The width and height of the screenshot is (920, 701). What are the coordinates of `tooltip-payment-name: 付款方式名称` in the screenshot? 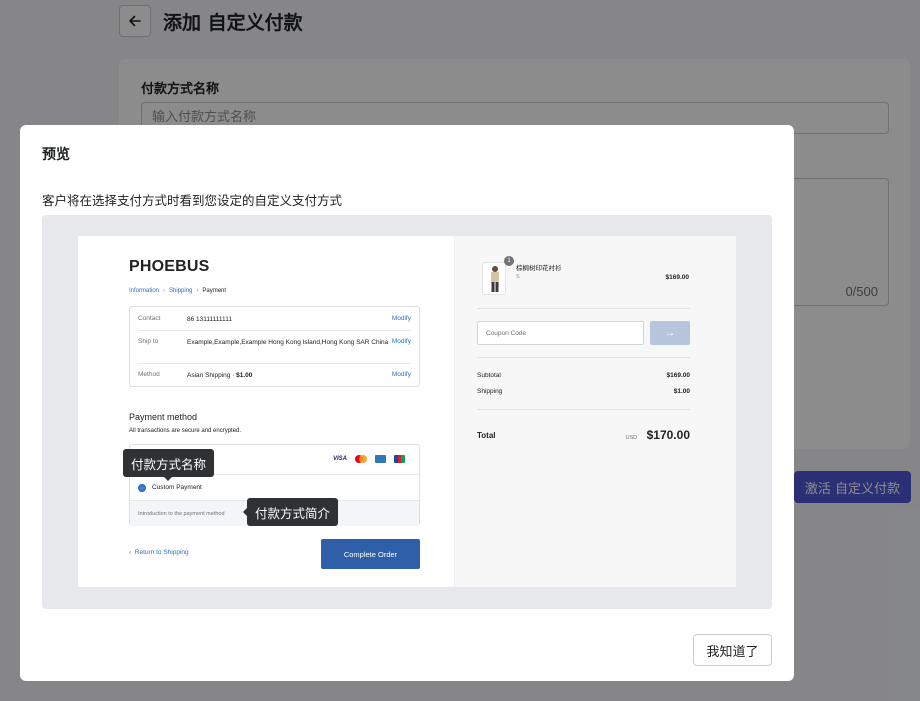 It's located at (169, 463).